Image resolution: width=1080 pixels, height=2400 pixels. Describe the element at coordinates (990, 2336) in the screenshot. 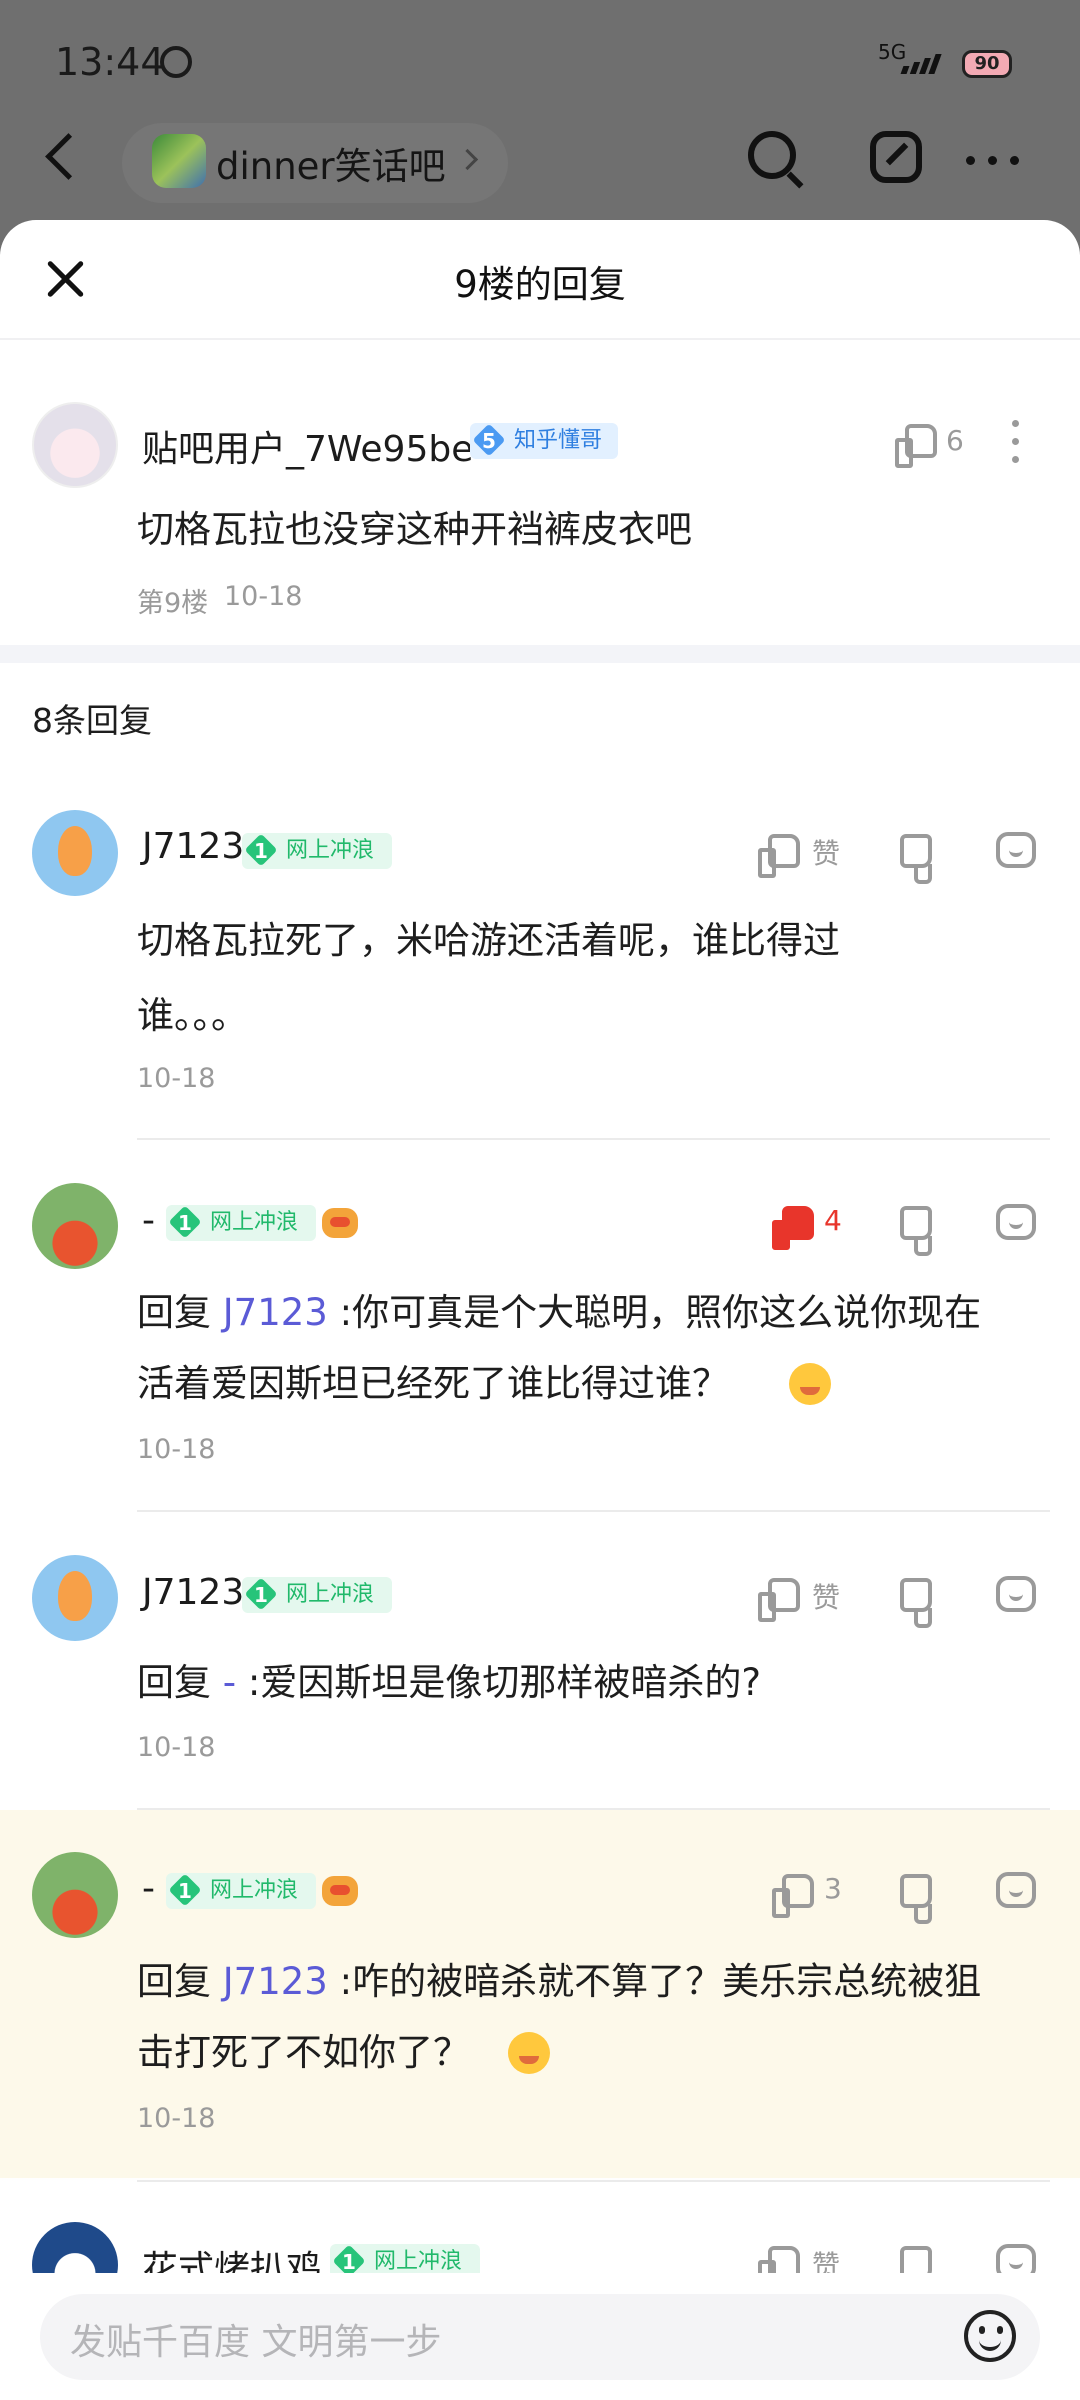

I see `emoji-icon` at that location.